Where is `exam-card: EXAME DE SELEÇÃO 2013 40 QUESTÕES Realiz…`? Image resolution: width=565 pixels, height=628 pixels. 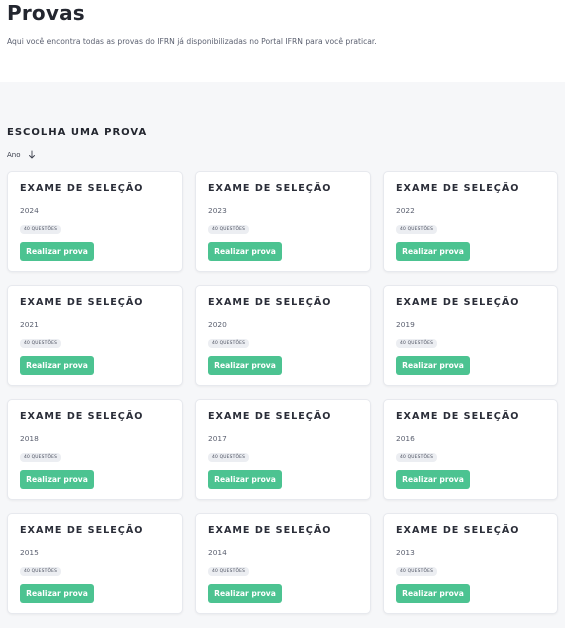 exam-card: EXAME DE SELEÇÃO 2013 40 QUESTÕES Realiz… is located at coordinates (470, 563).